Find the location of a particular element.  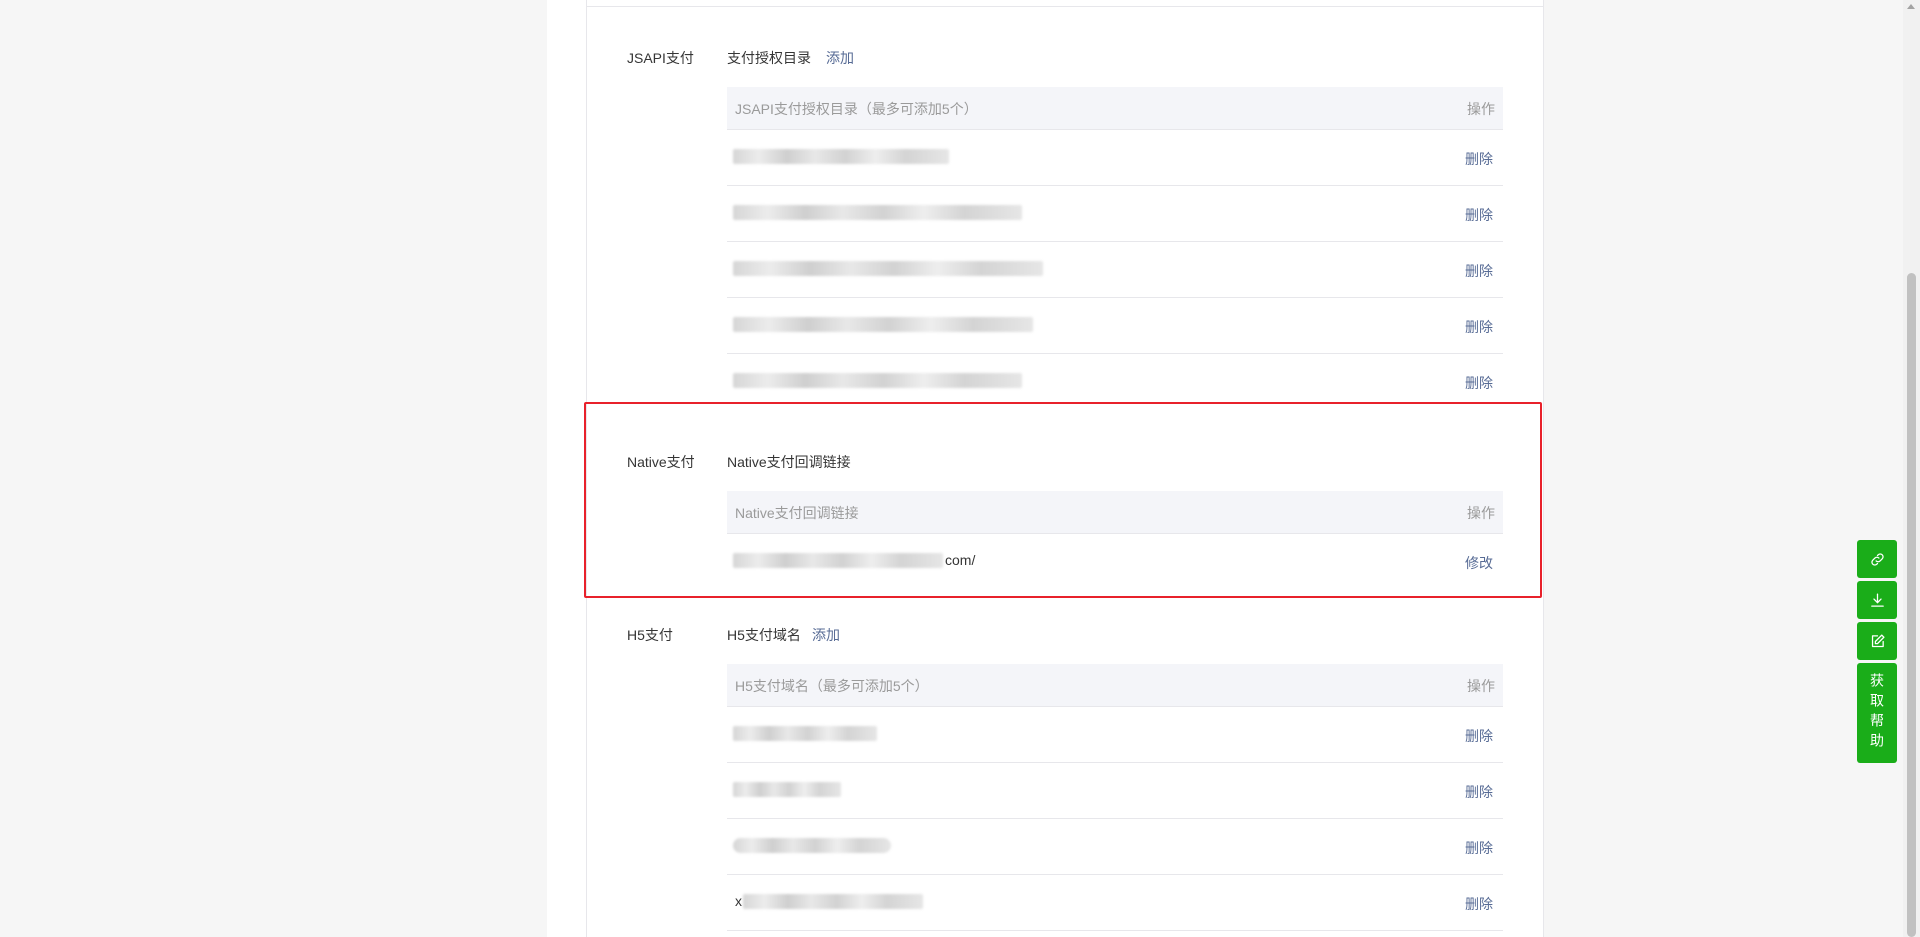

help-button: 获取帮助 is located at coordinates (1877, 713).